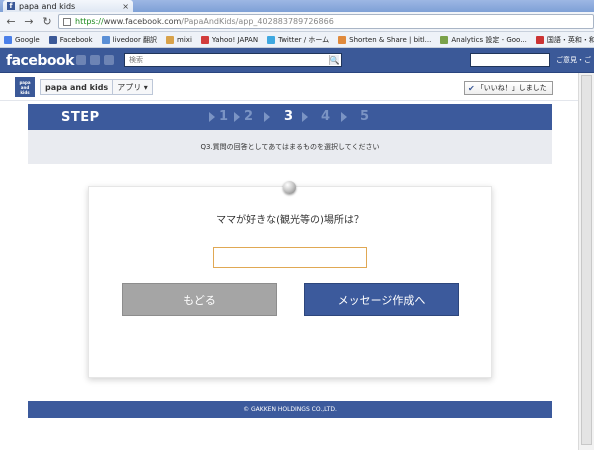  I want to click on check-icon: ✔, so click(471, 88).